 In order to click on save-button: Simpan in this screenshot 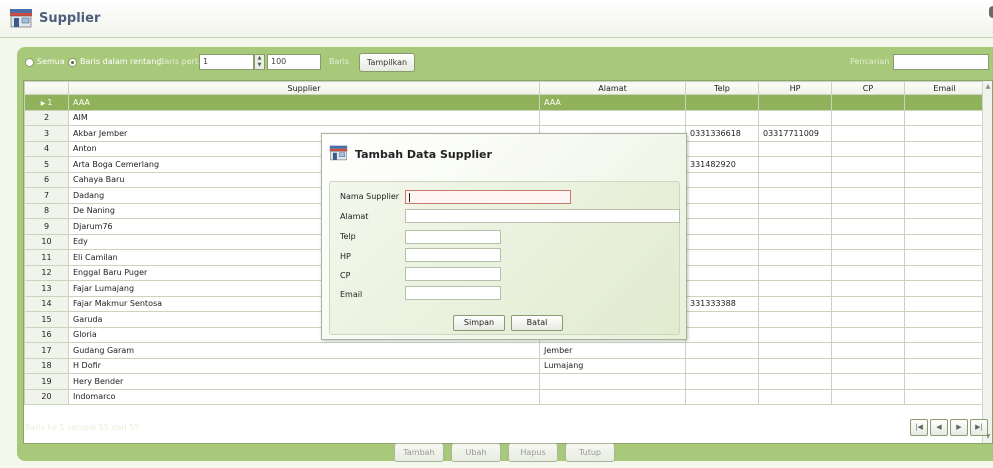, I will do `click(479, 323)`.